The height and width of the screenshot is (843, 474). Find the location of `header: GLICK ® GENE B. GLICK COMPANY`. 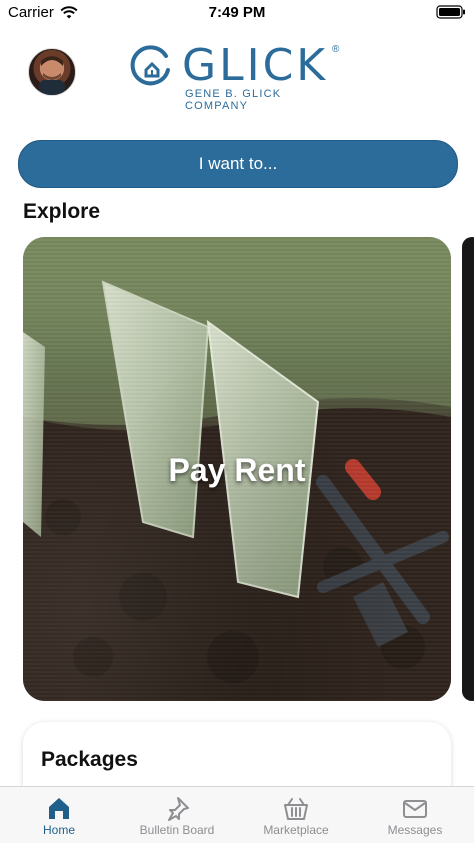

header: GLICK ® GENE B. GLICK COMPANY is located at coordinates (237, 76).